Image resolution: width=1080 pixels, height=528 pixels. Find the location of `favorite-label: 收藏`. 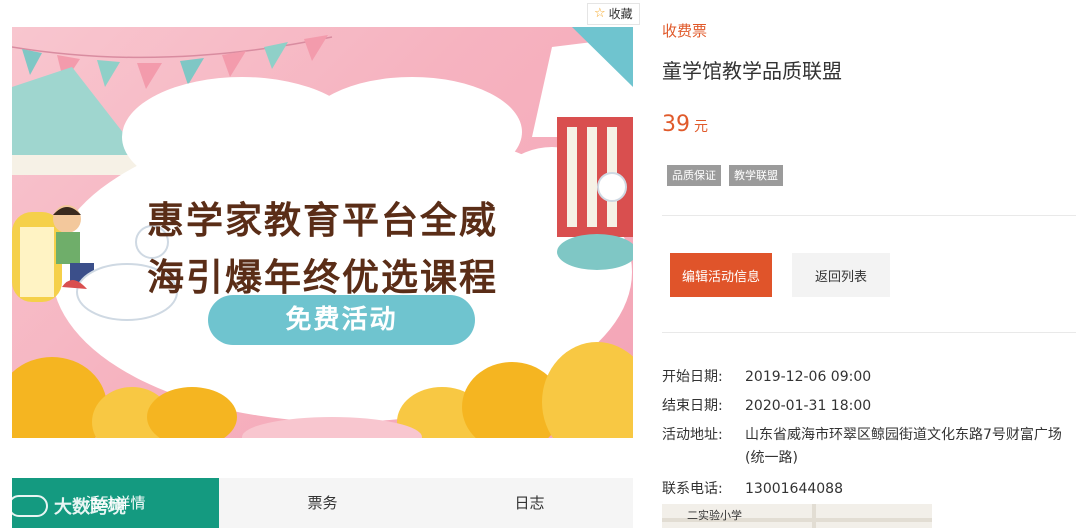

favorite-label: 收藏 is located at coordinates (620, 14).